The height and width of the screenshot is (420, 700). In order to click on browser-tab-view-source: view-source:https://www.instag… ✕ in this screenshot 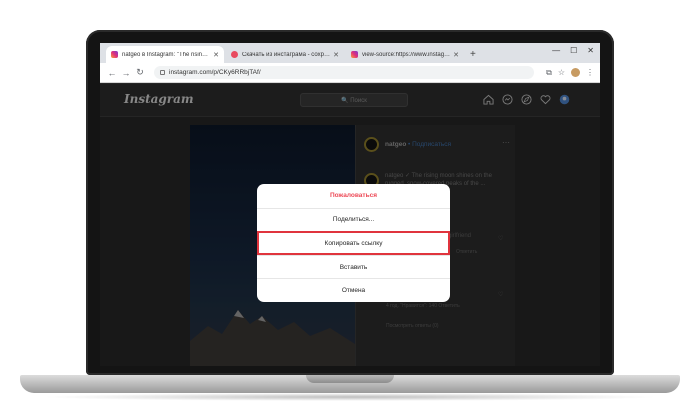, I will do `click(405, 54)`.